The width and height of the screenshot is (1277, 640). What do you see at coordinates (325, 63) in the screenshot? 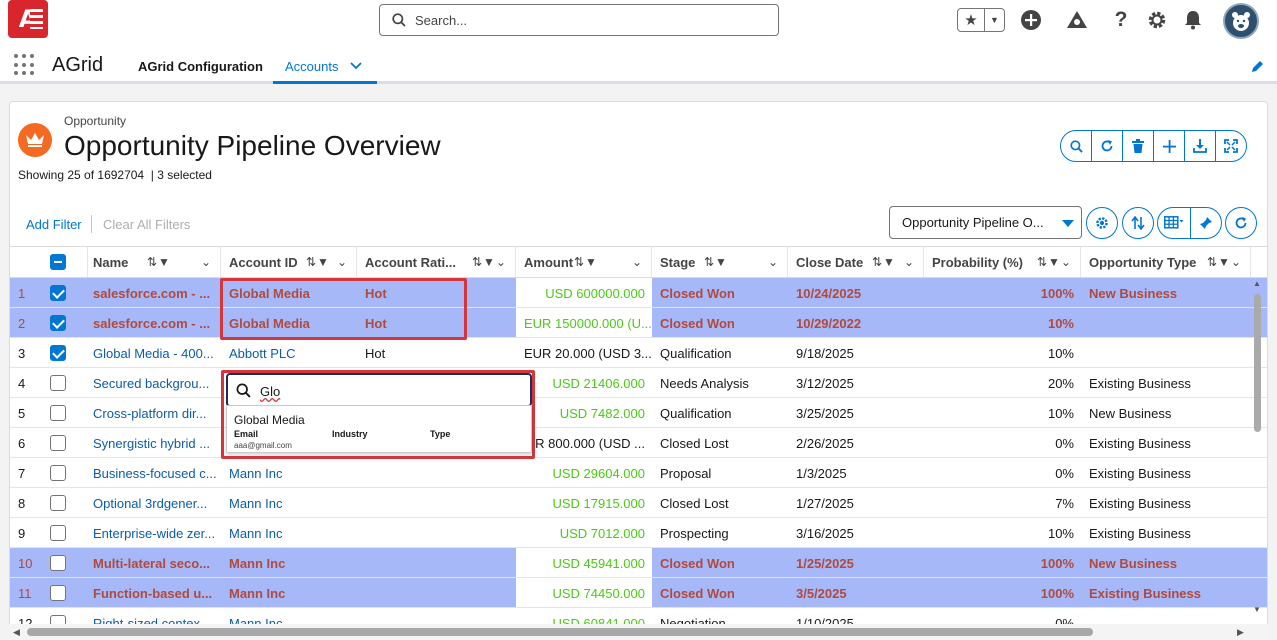
I see `nav-tab-accounts: Accounts` at bounding box center [325, 63].